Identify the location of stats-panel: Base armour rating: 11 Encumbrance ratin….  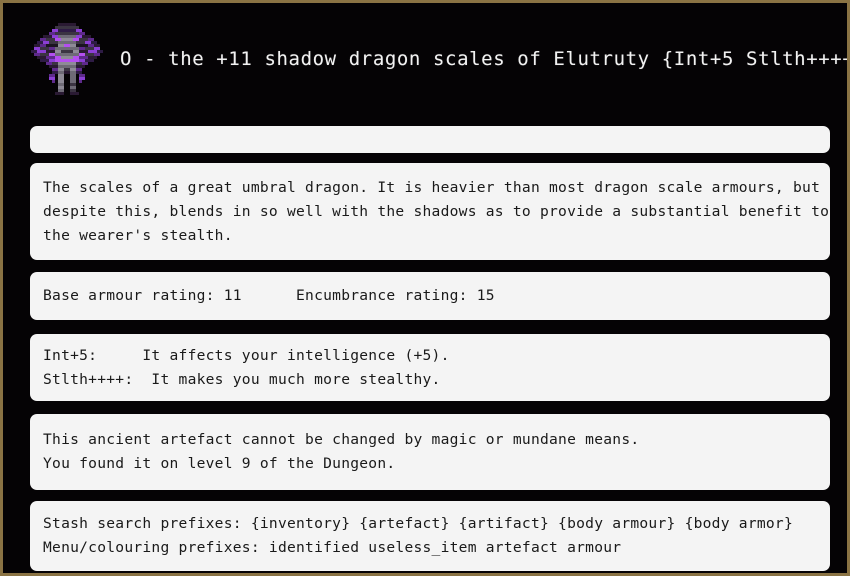
(430, 296).